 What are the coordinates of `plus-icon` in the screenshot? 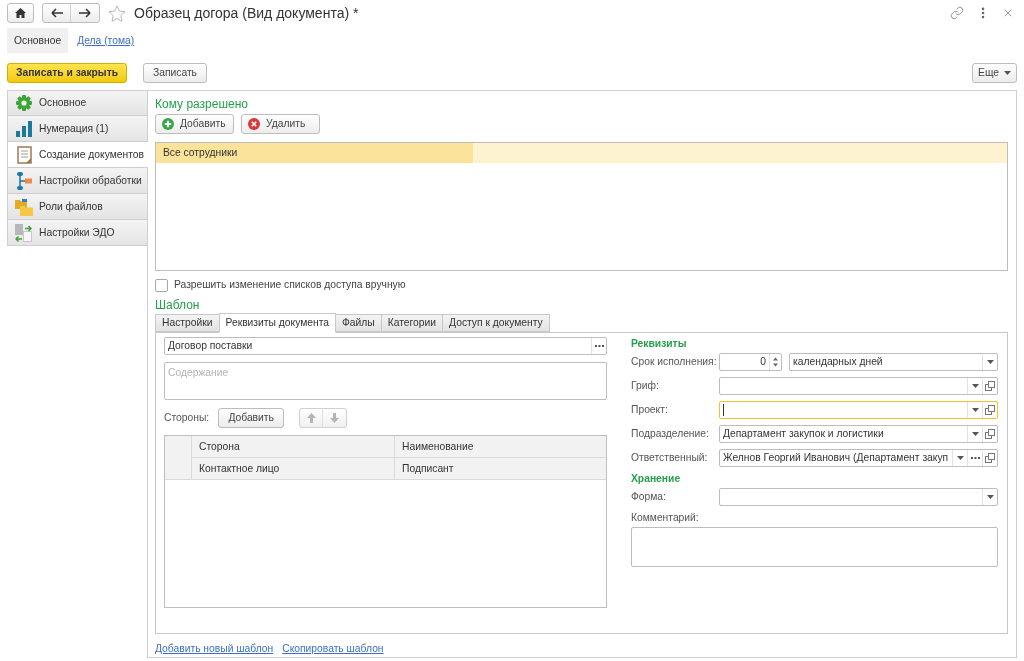 It's located at (168, 124).